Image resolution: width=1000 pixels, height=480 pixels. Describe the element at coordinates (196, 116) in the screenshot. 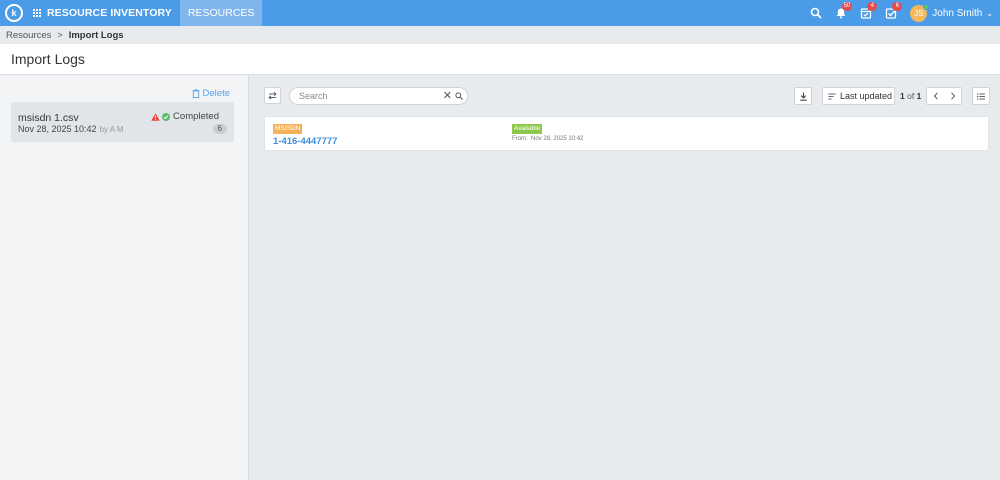

I see `log-status-label: Completed` at that location.